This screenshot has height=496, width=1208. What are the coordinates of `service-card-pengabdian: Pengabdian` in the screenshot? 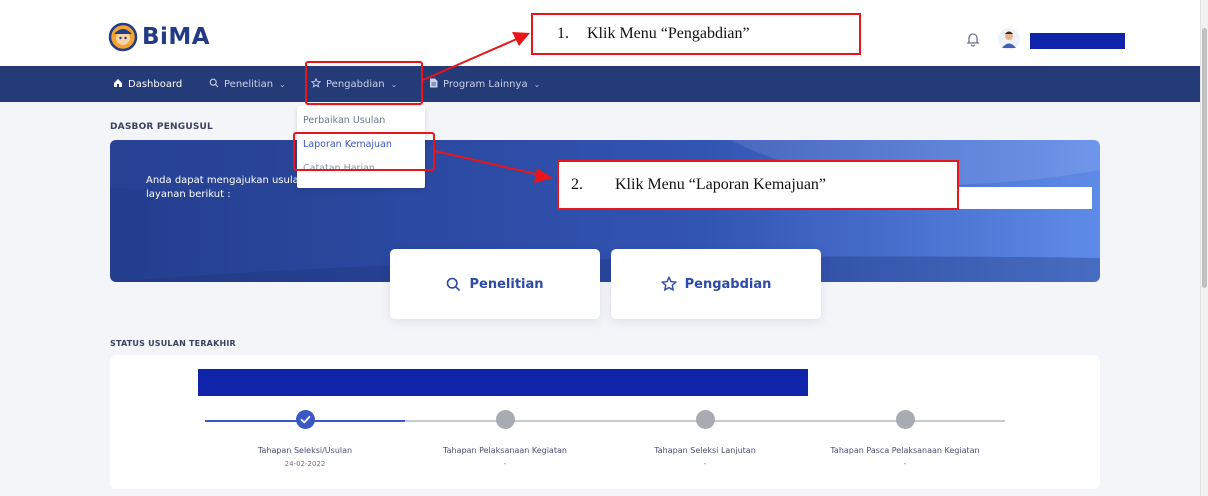 It's located at (716, 284).